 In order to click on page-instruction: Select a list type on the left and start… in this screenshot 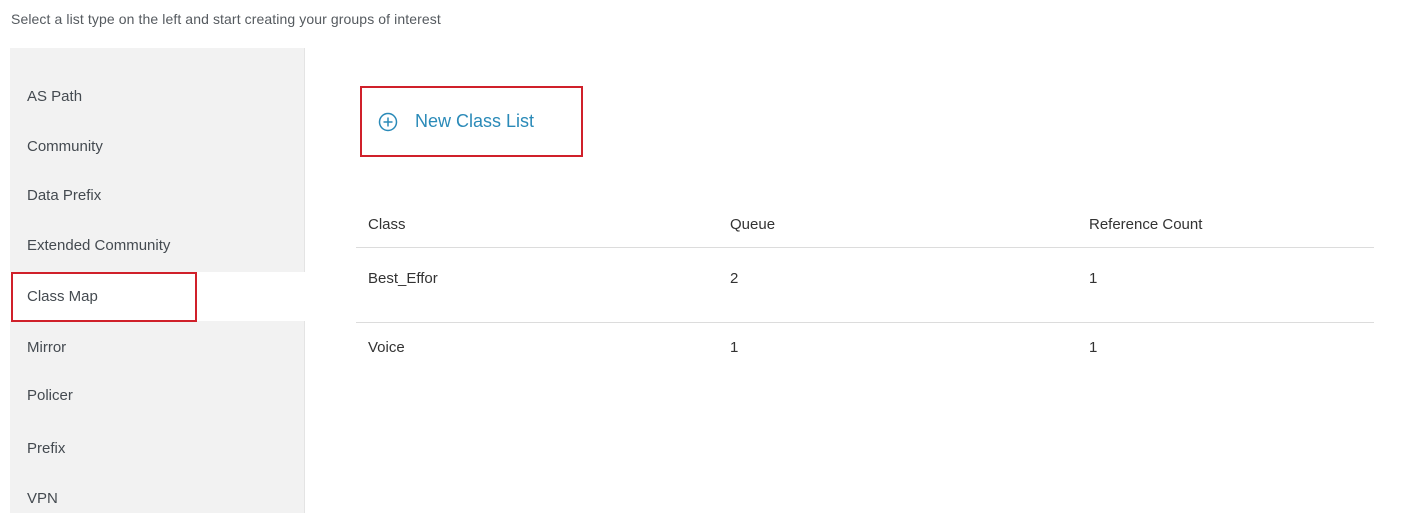, I will do `click(226, 19)`.